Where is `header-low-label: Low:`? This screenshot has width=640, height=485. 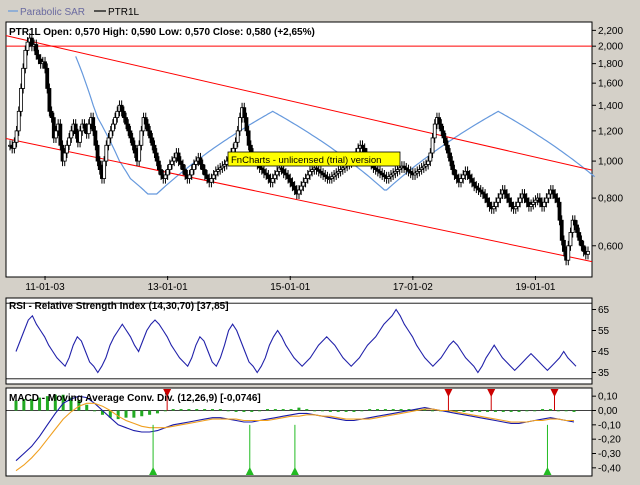
header-low-label: Low: is located at coordinates (170, 32).